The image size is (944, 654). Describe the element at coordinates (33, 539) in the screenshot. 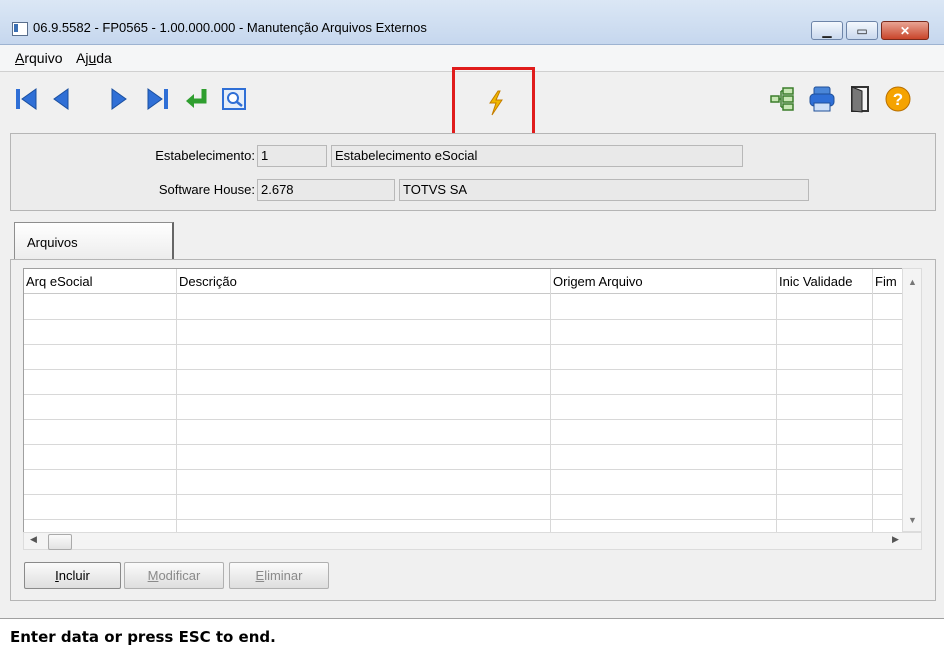

I see `scroll-left-icon: ◀` at that location.